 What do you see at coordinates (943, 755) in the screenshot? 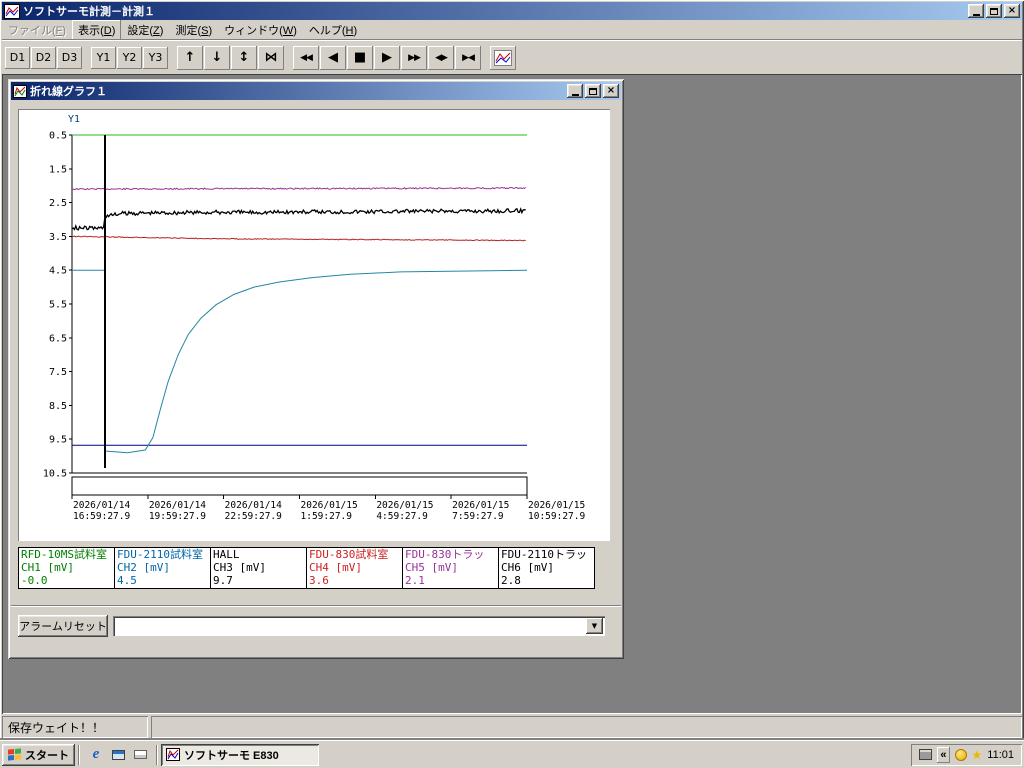
I see `hide-icons-chevron: «` at bounding box center [943, 755].